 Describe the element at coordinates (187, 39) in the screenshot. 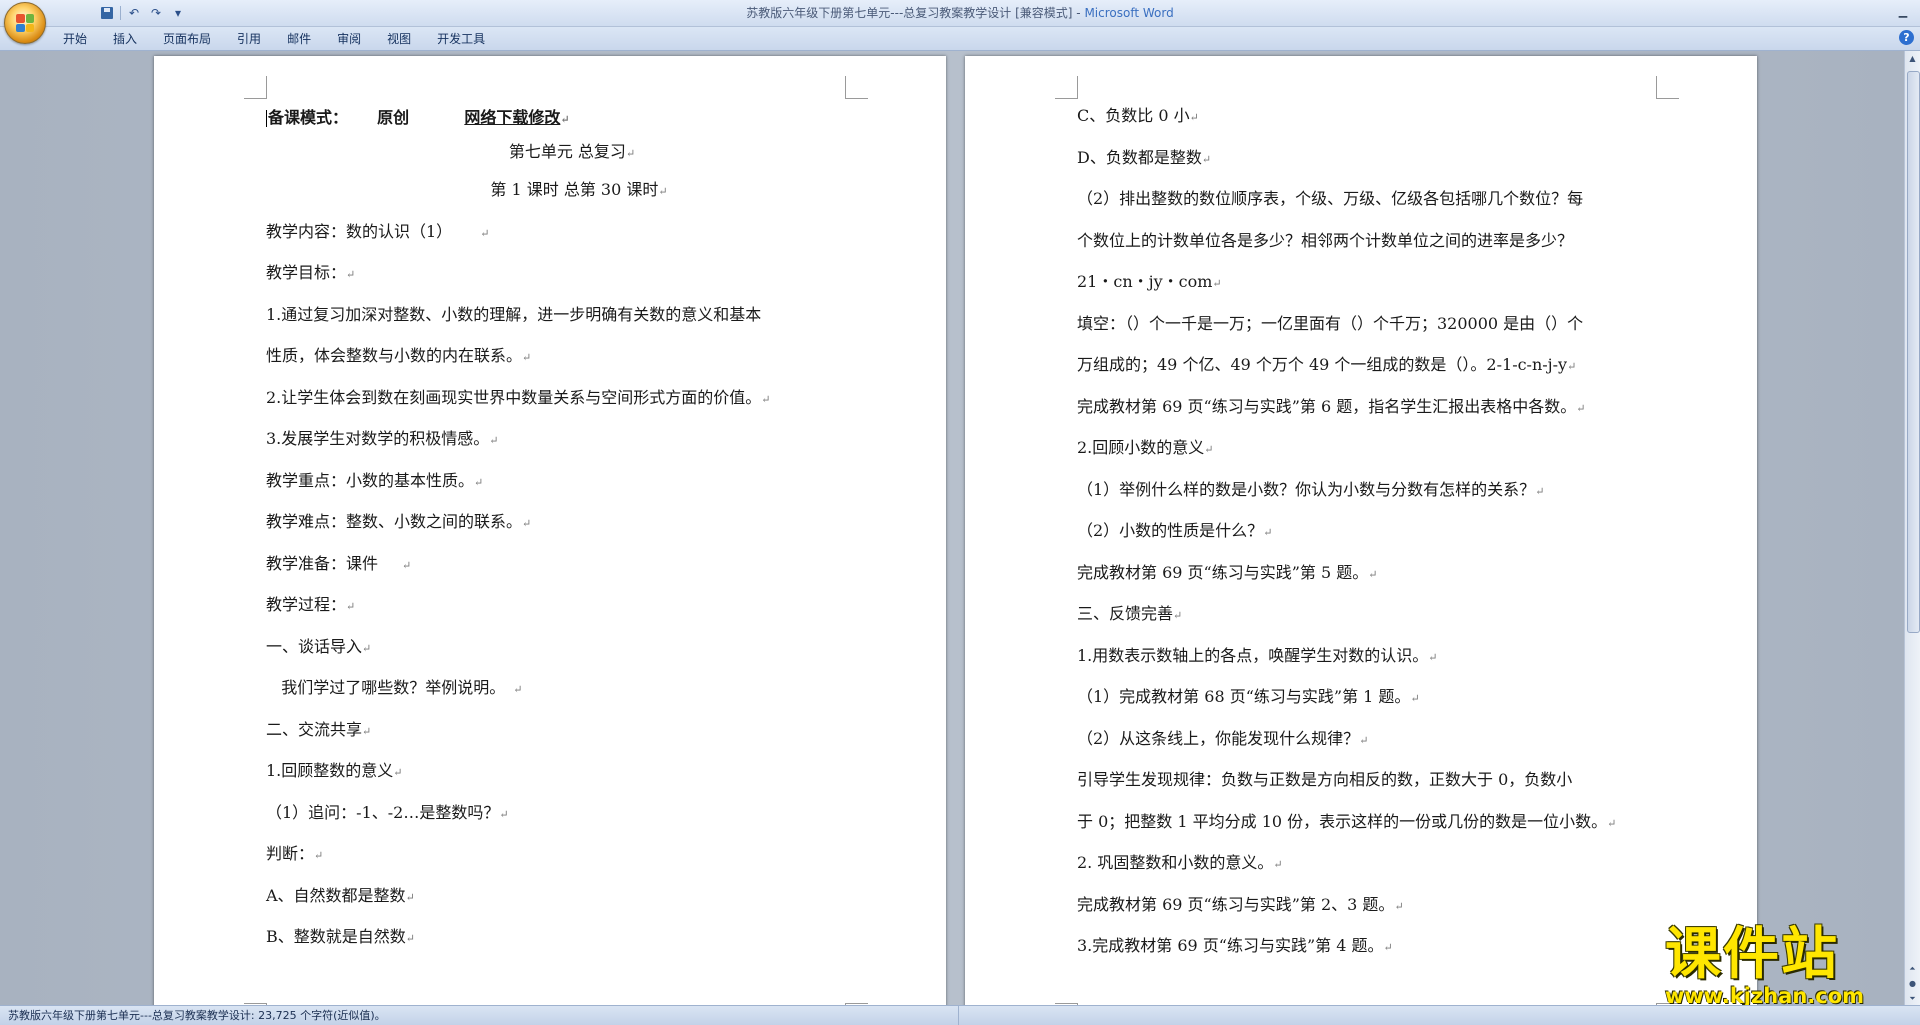

I see `tab-page-layout: 页面布局` at that location.